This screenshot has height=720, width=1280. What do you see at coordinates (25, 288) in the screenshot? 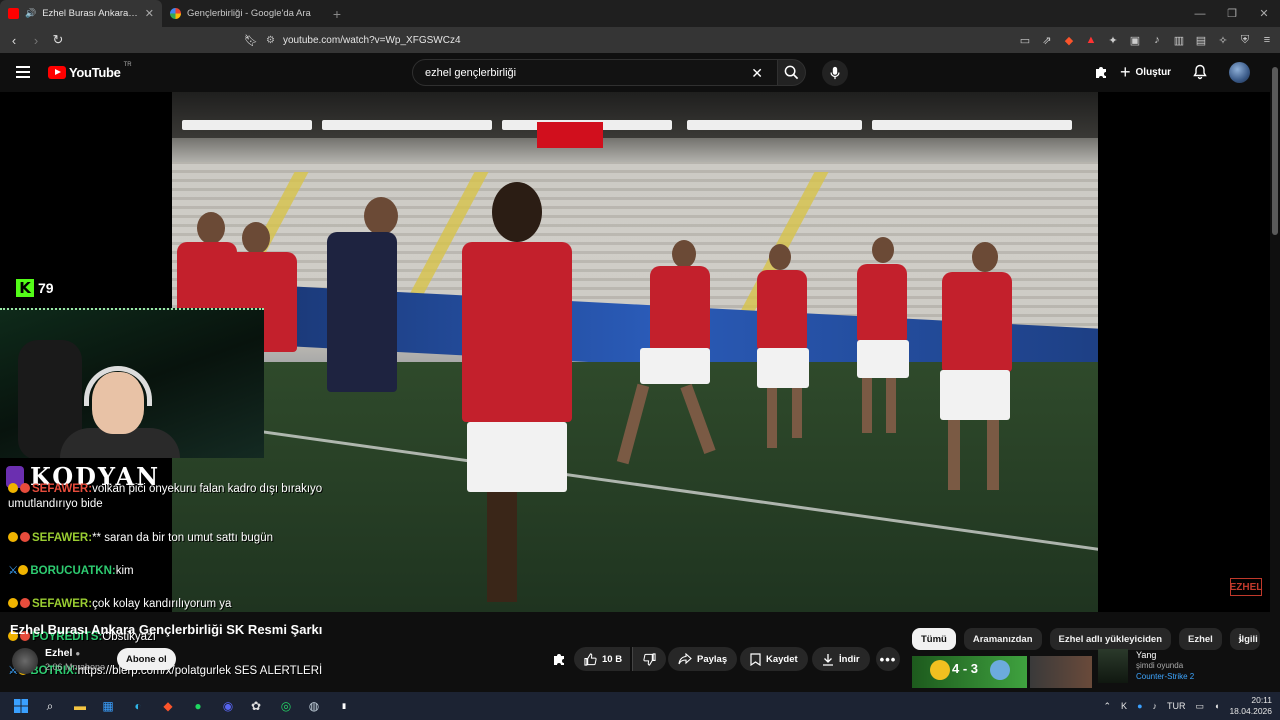
I see `kick-logo-icon: K` at bounding box center [25, 288].